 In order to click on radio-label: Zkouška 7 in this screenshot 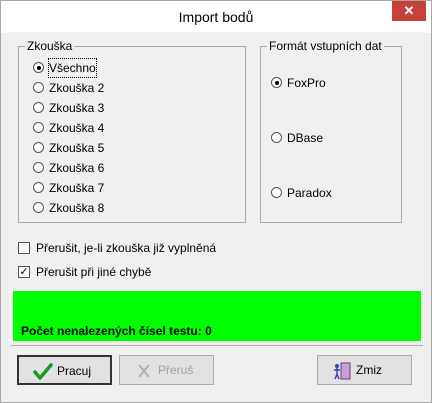, I will do `click(77, 188)`.